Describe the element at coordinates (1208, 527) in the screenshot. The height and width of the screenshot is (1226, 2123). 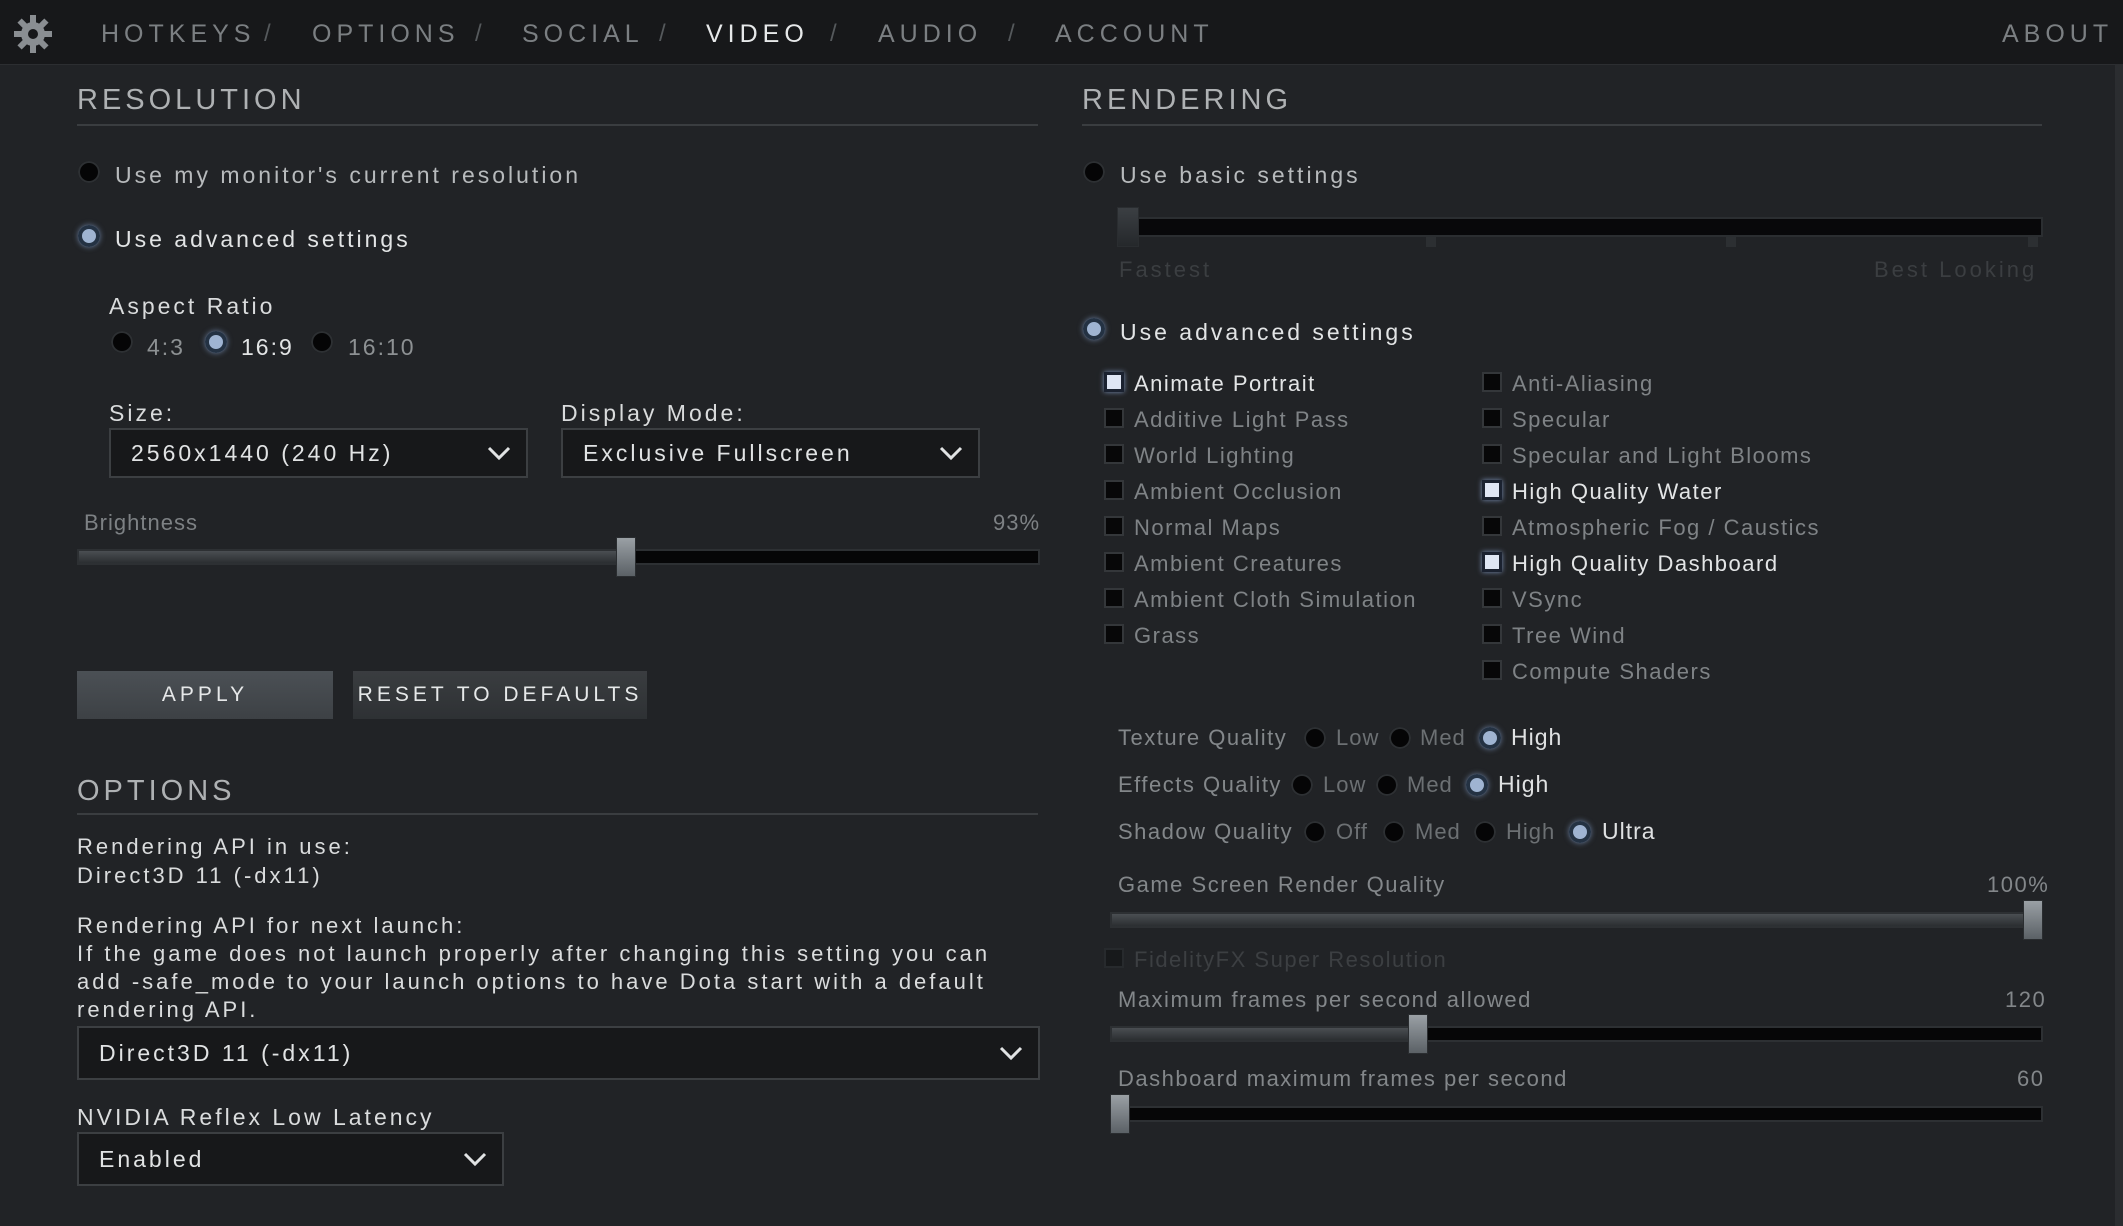
I see `normal-maps-label: Normal Maps` at that location.